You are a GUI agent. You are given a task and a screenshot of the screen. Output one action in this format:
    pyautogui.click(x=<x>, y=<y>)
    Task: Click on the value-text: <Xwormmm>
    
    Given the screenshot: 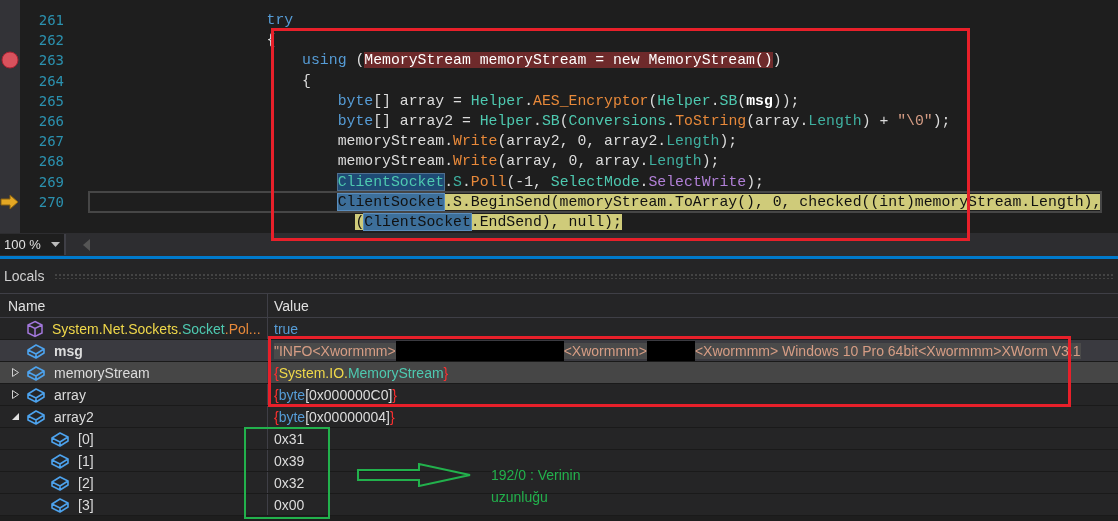 What is the action you would take?
    pyautogui.click(x=605, y=350)
    